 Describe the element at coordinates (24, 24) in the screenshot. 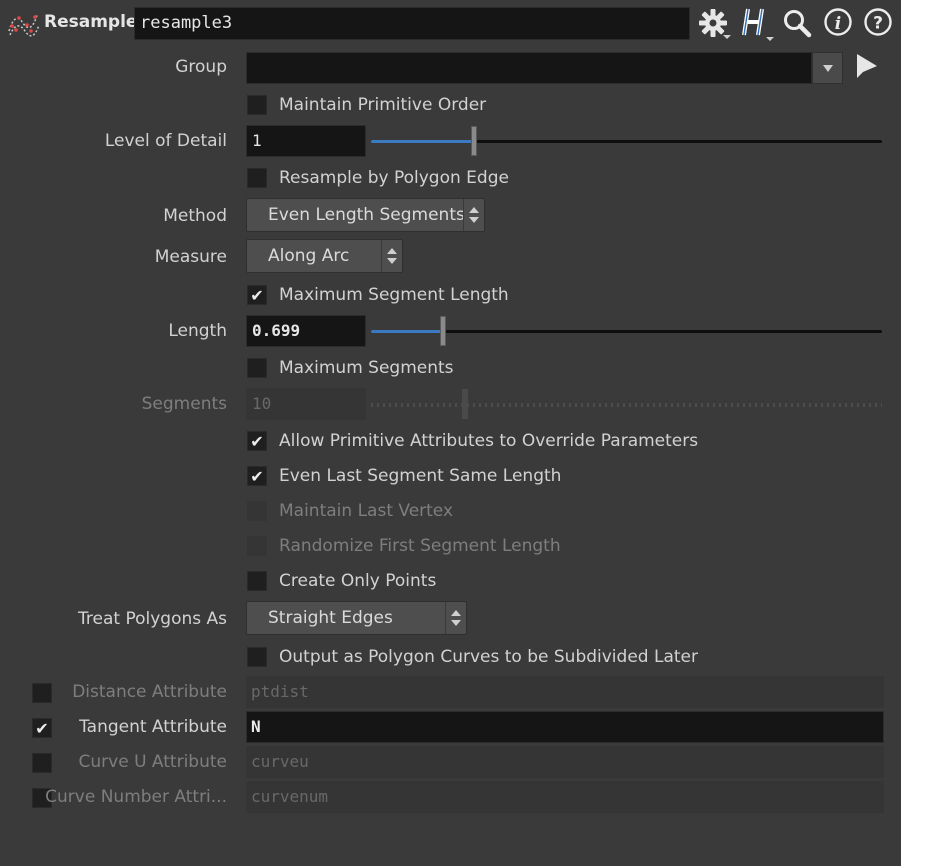

I see `resample-node-icon` at that location.